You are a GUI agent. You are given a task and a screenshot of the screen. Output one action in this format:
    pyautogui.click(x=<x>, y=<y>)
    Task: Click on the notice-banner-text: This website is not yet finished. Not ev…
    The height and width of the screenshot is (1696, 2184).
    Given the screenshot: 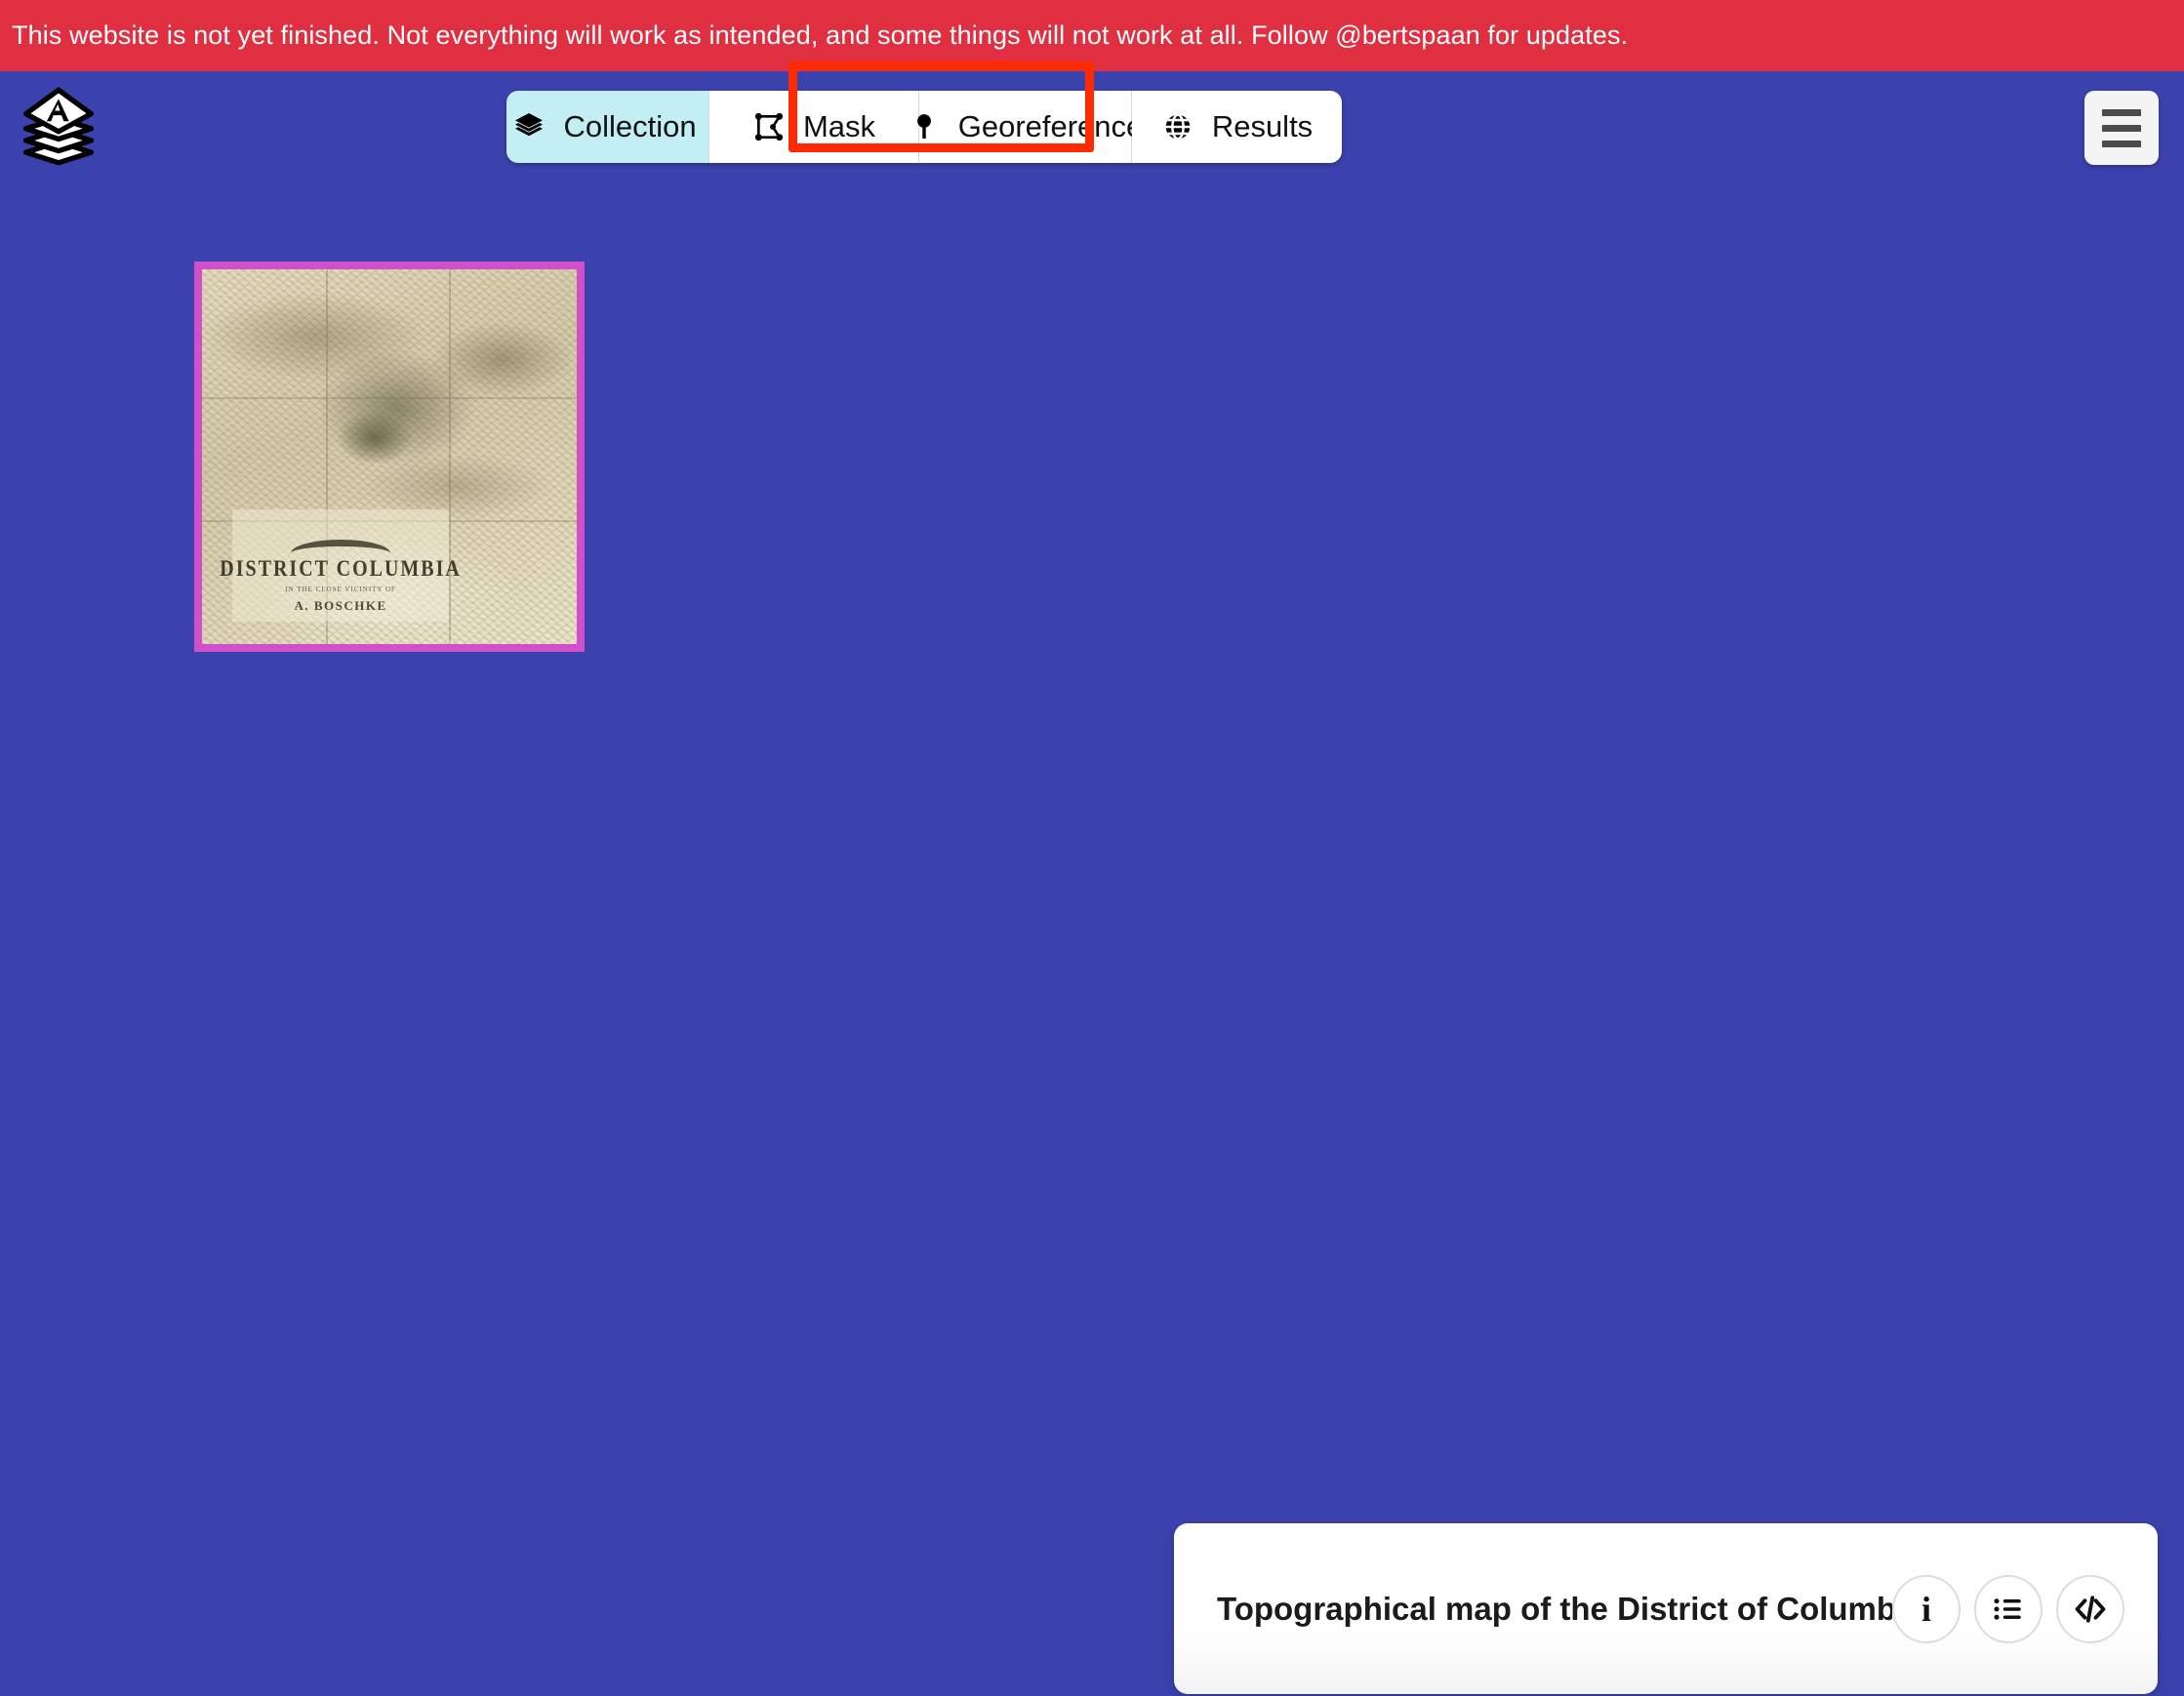 What is the action you would take?
    pyautogui.click(x=820, y=35)
    